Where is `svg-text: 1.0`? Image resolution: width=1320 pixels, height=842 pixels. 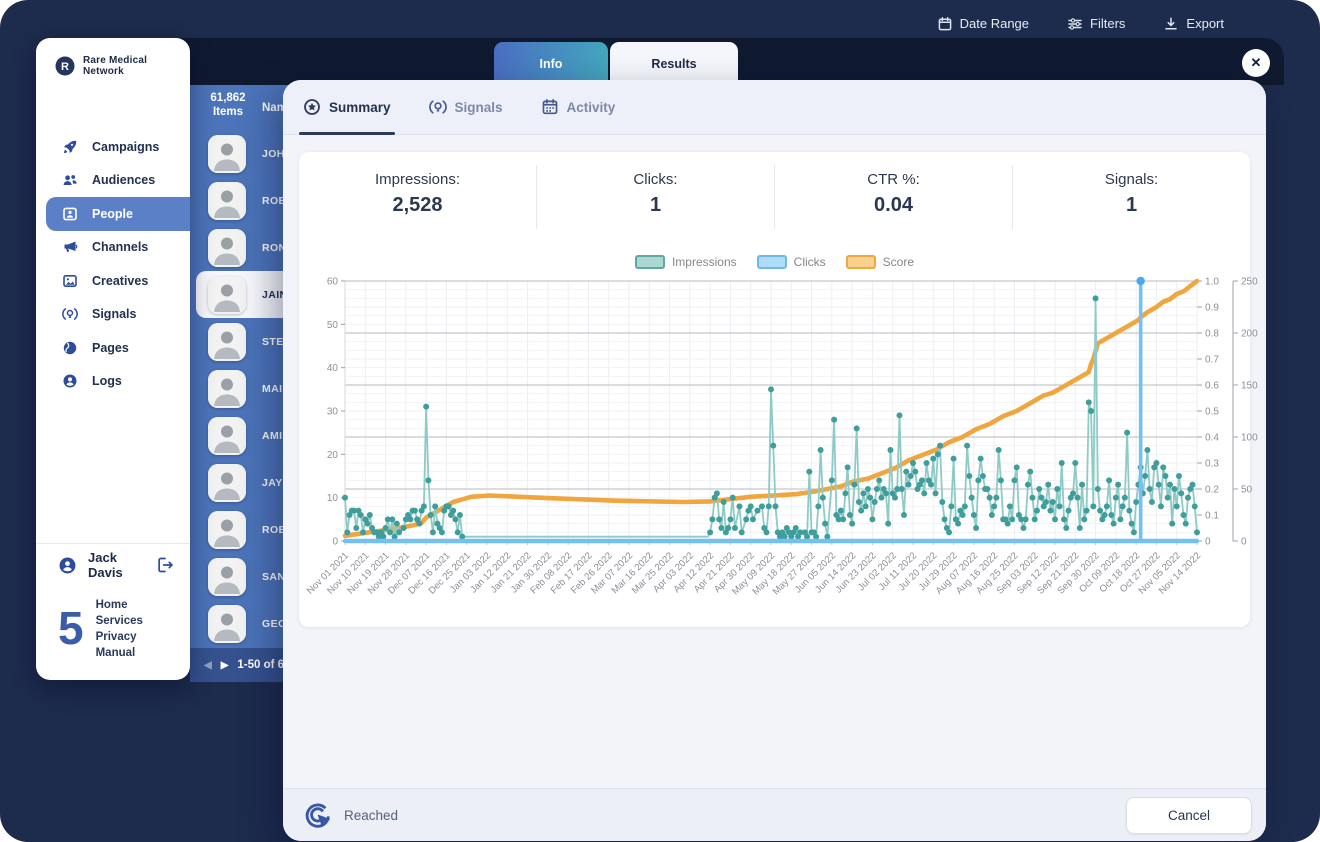 svg-text: 1.0 is located at coordinates (1212, 282).